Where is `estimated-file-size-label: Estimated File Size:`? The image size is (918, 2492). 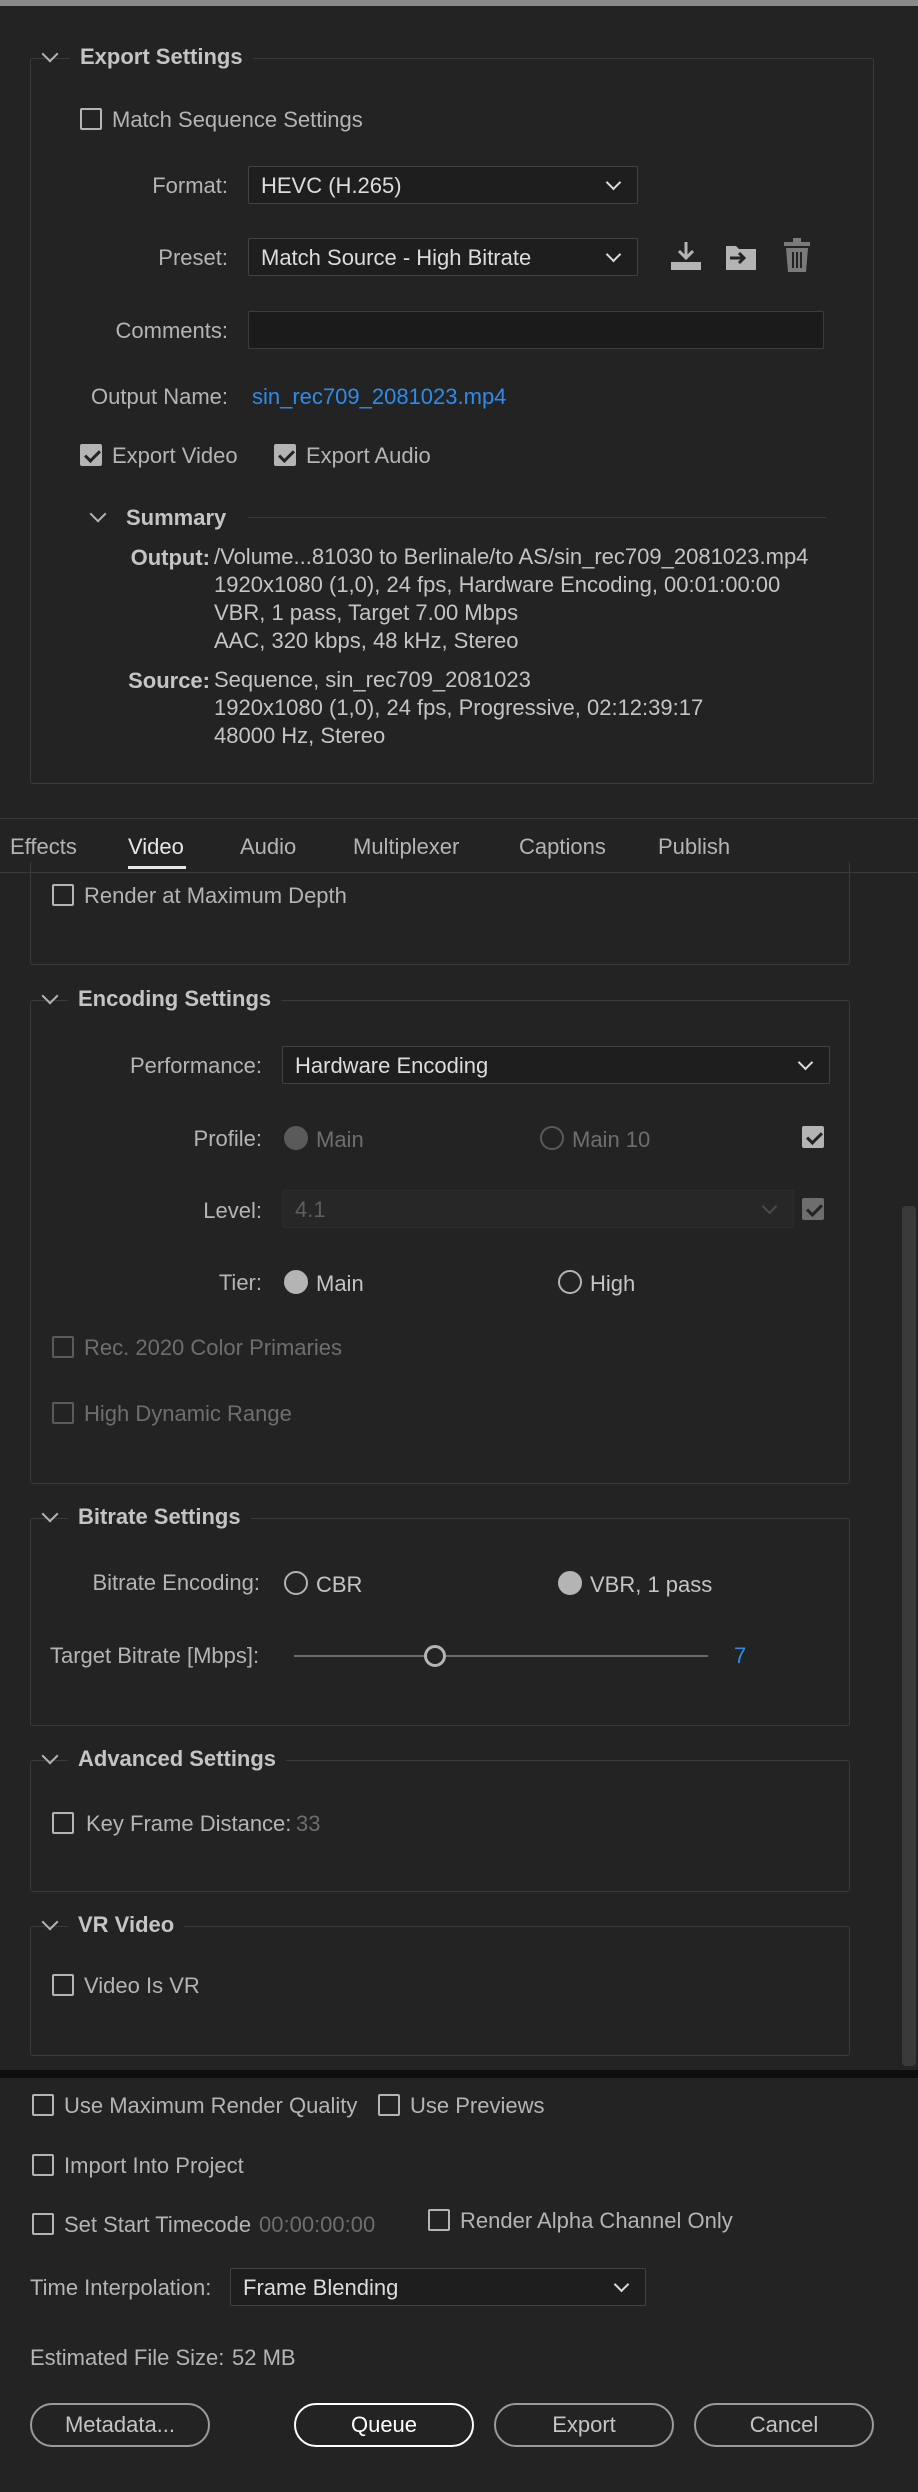 estimated-file-size-label: Estimated File Size: is located at coordinates (127, 2357).